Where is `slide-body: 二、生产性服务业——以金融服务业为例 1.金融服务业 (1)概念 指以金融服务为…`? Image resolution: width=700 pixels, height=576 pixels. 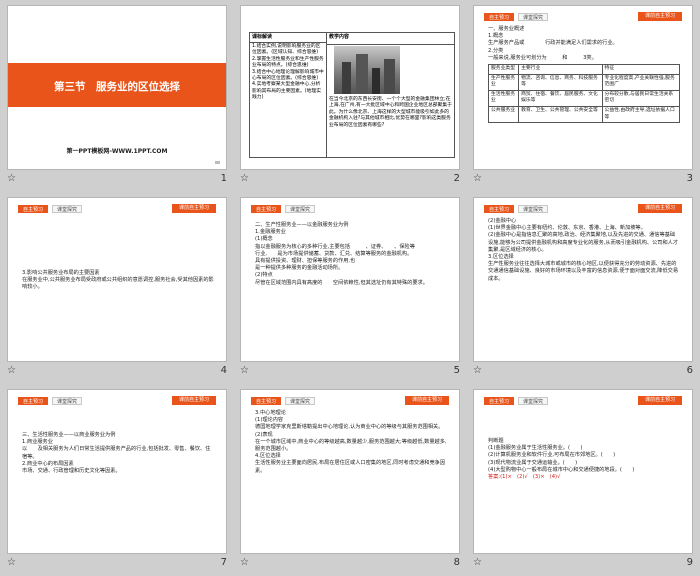 slide-body: 二、生产性服务业——以金融服务业为例 1.金融服务业 (1)概念 指以金融服务为… is located at coordinates (351, 254).